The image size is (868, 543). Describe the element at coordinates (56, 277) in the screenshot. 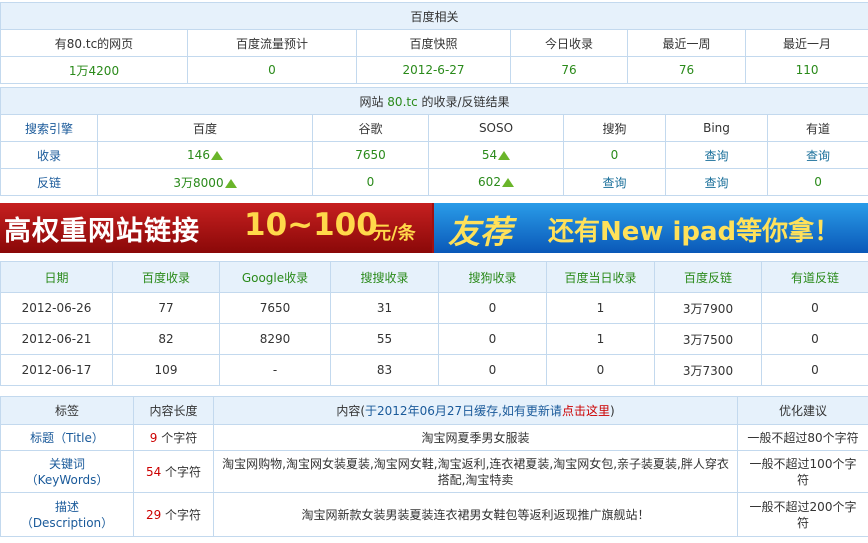

I see `history-header: 日期` at that location.